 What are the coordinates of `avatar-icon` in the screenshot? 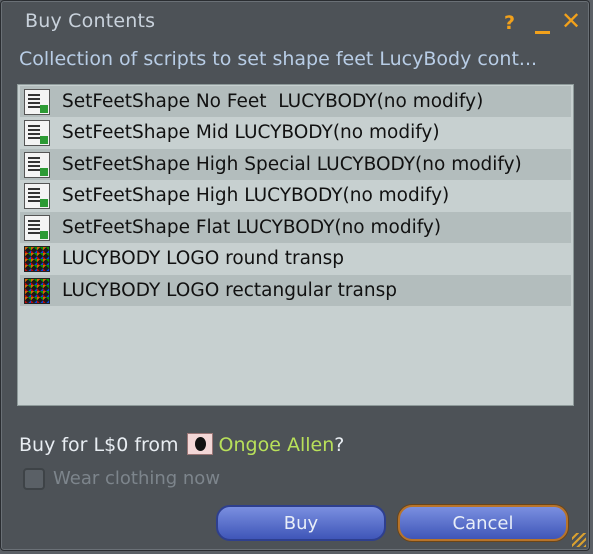 It's located at (199, 444).